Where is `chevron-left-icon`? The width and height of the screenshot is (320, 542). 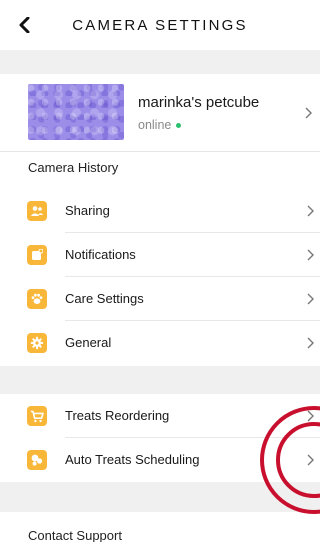 chevron-left-icon is located at coordinates (24, 25).